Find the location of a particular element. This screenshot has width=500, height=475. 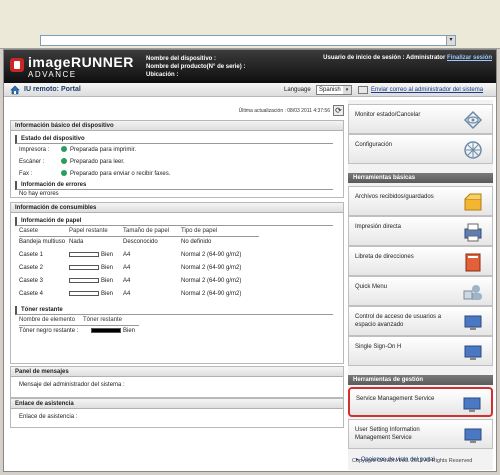

button-label: Impresión directa is located at coordinates (378, 227).